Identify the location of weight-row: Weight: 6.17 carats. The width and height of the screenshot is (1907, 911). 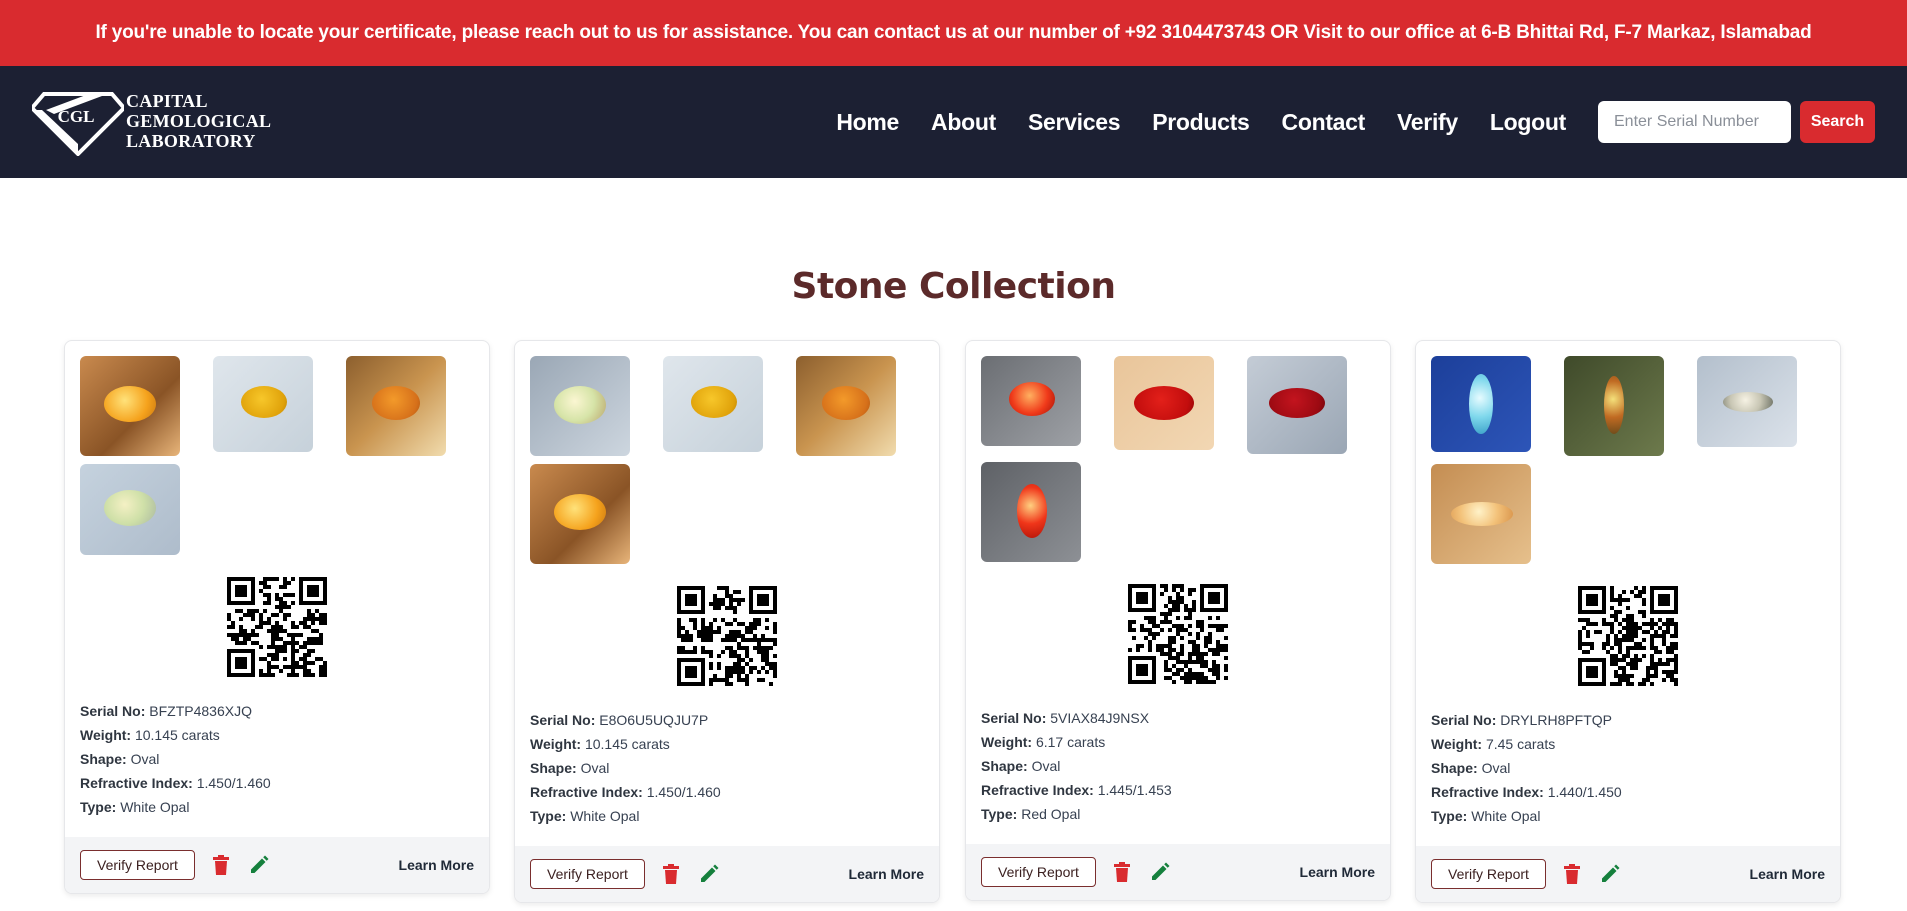
(1043, 742).